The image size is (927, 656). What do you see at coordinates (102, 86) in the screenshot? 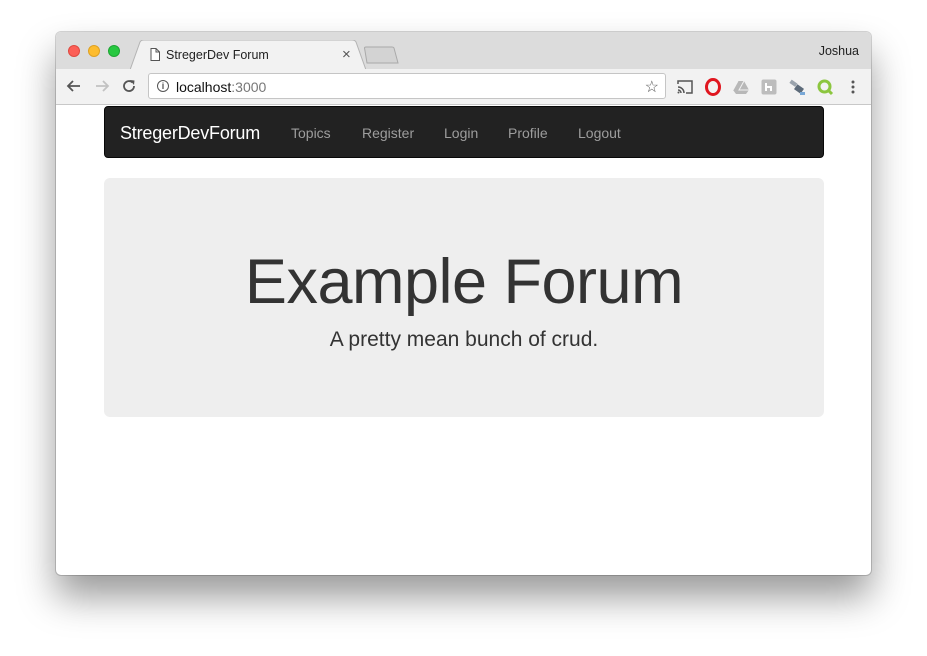
I see `forward-arrow-icon` at bounding box center [102, 86].